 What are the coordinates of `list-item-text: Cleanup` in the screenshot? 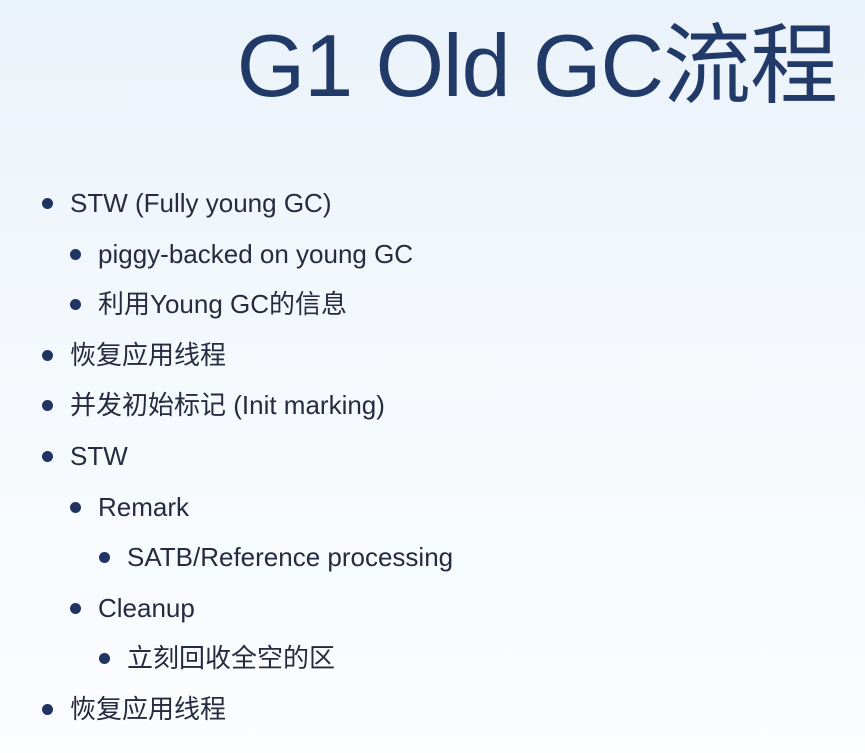 It's located at (146, 607).